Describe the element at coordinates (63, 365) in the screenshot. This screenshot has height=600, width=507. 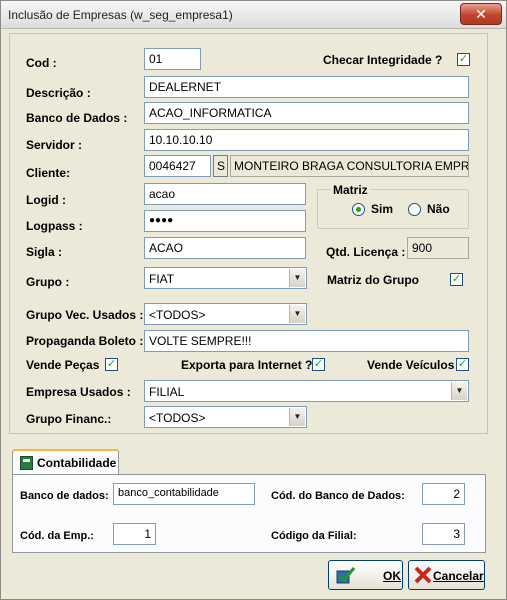
I see `vende-pecas-label: Vende Peças` at that location.